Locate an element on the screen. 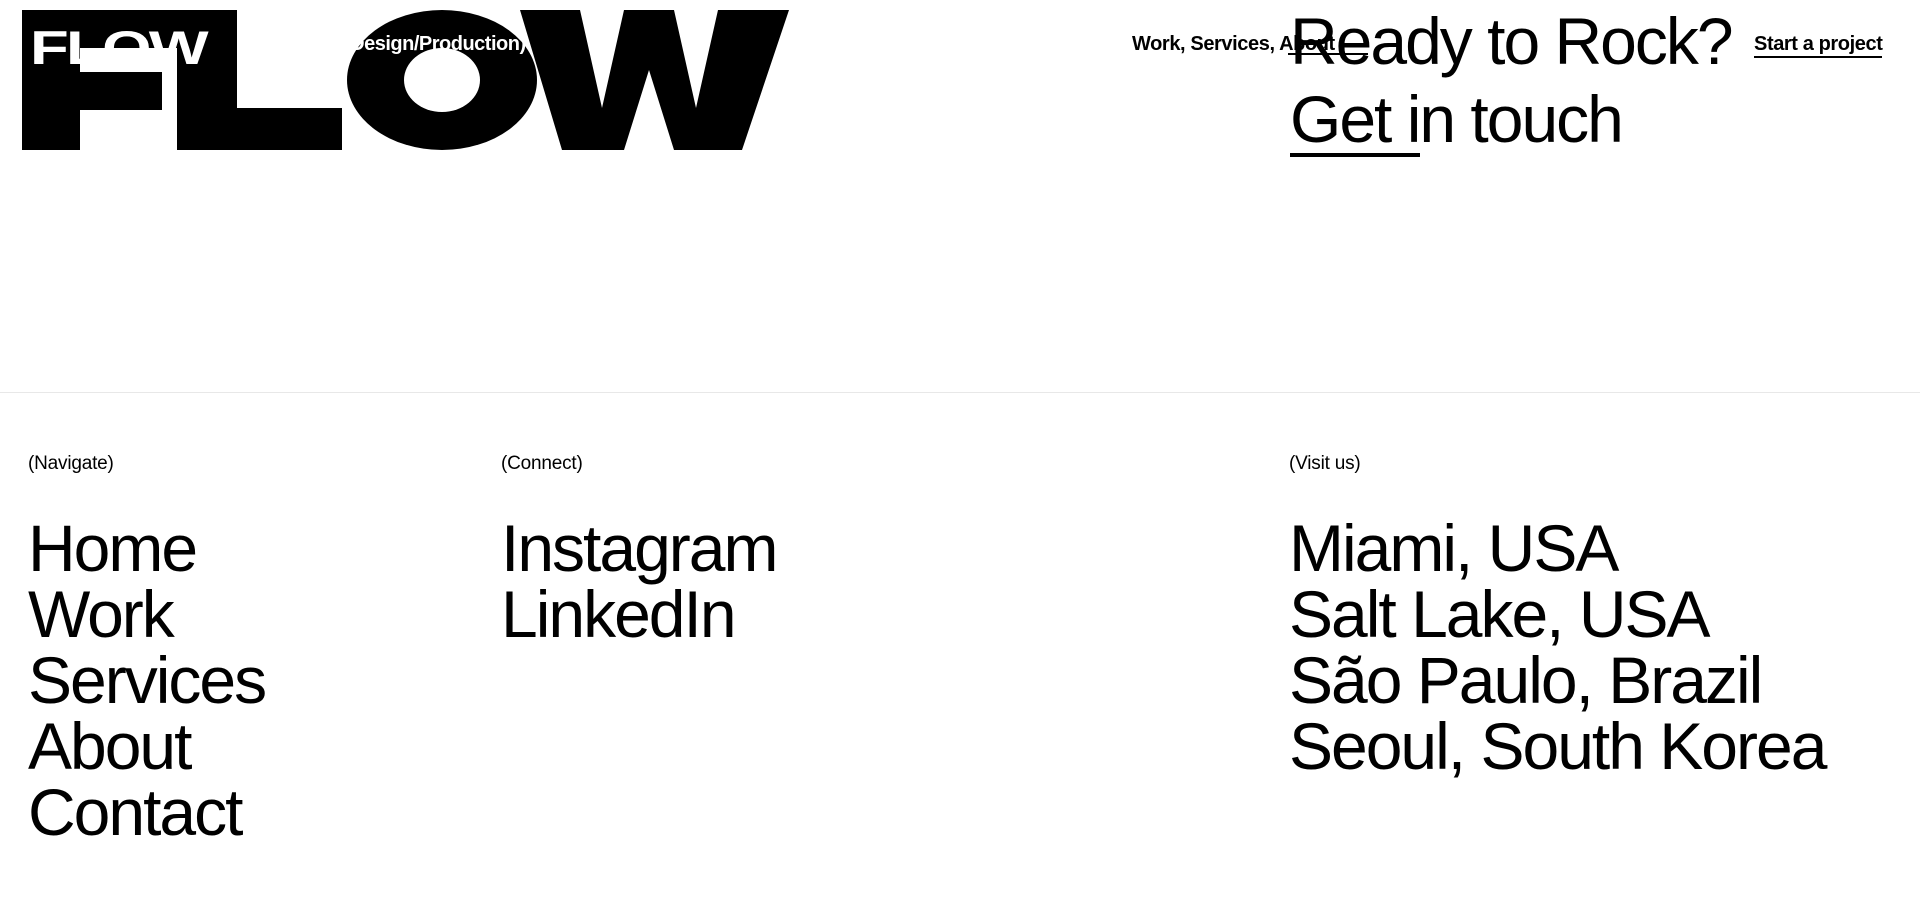 This screenshot has height=919, width=1920. footer-nav-services: Services is located at coordinates (147, 680).